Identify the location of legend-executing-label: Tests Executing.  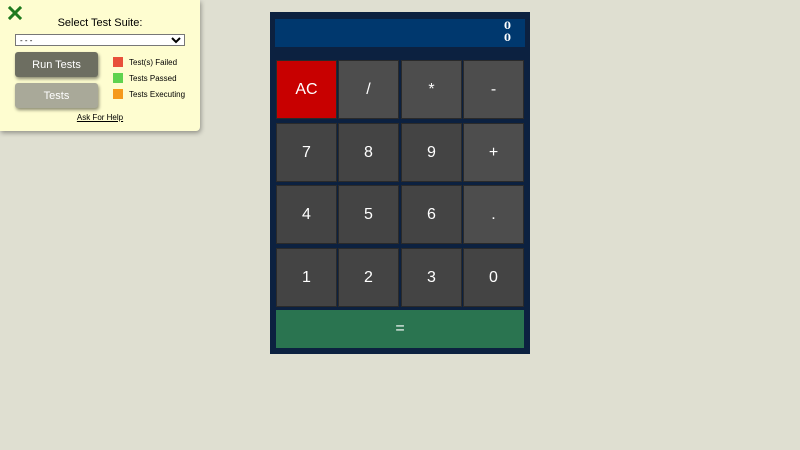
(157, 94).